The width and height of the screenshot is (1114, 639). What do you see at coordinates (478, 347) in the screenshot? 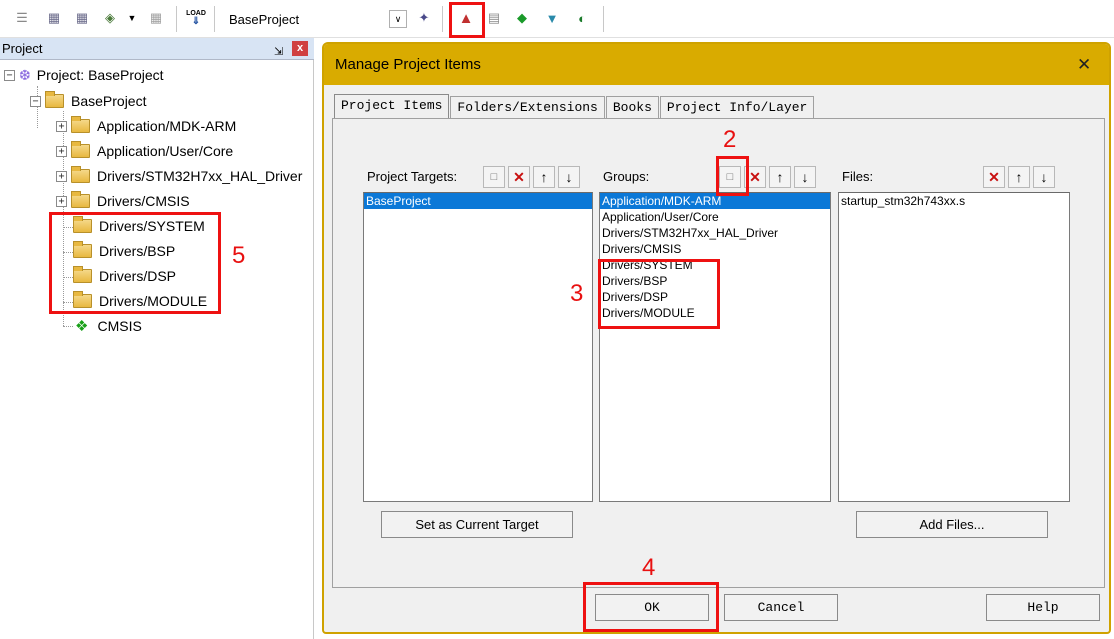
I see `targets-list: BaseProject` at bounding box center [478, 347].